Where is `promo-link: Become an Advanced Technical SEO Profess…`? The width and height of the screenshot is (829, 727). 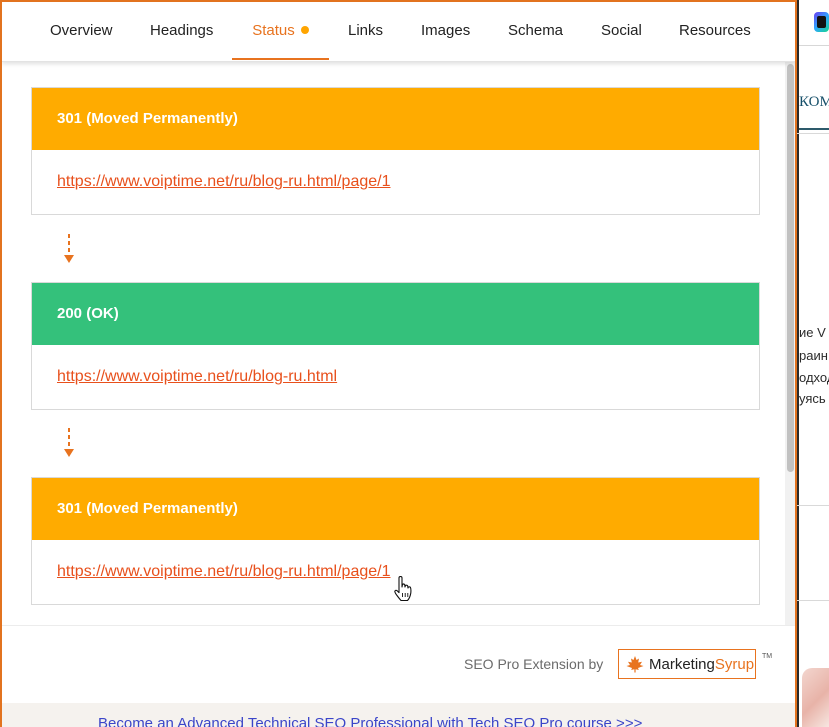
promo-link: Become an Advanced Technical SEO Profess… is located at coordinates (370, 721).